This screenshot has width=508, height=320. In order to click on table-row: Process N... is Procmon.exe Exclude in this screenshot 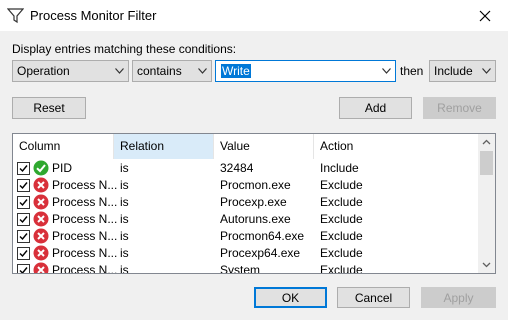, I will do `click(246, 185)`.